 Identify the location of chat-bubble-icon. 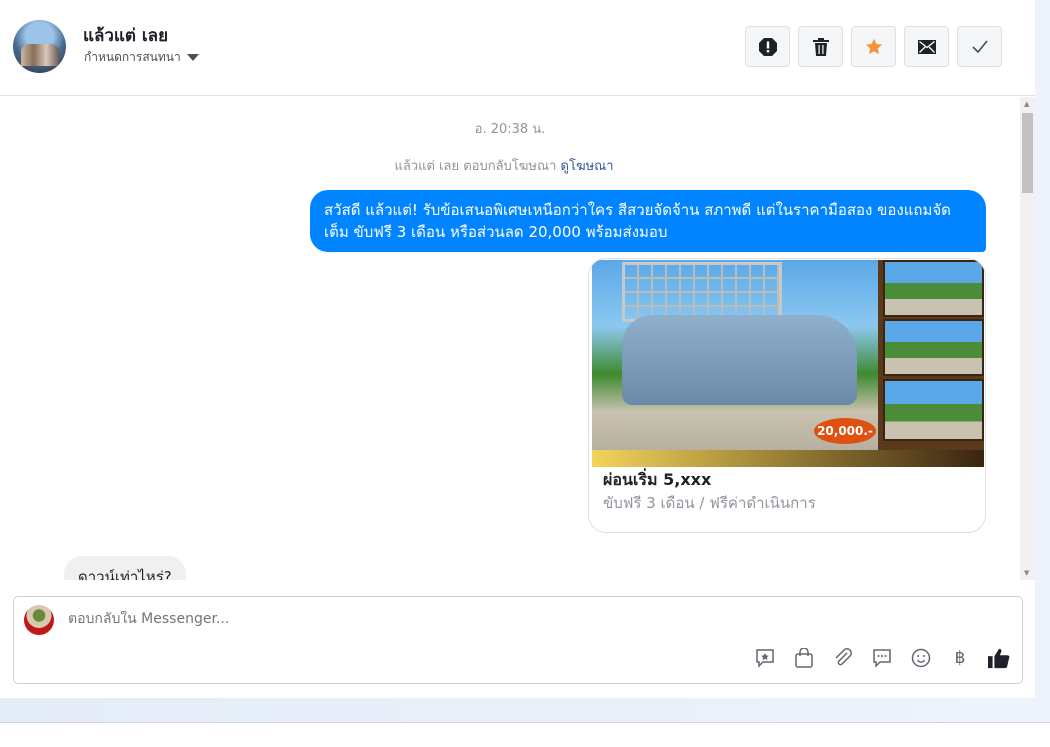
(882, 658).